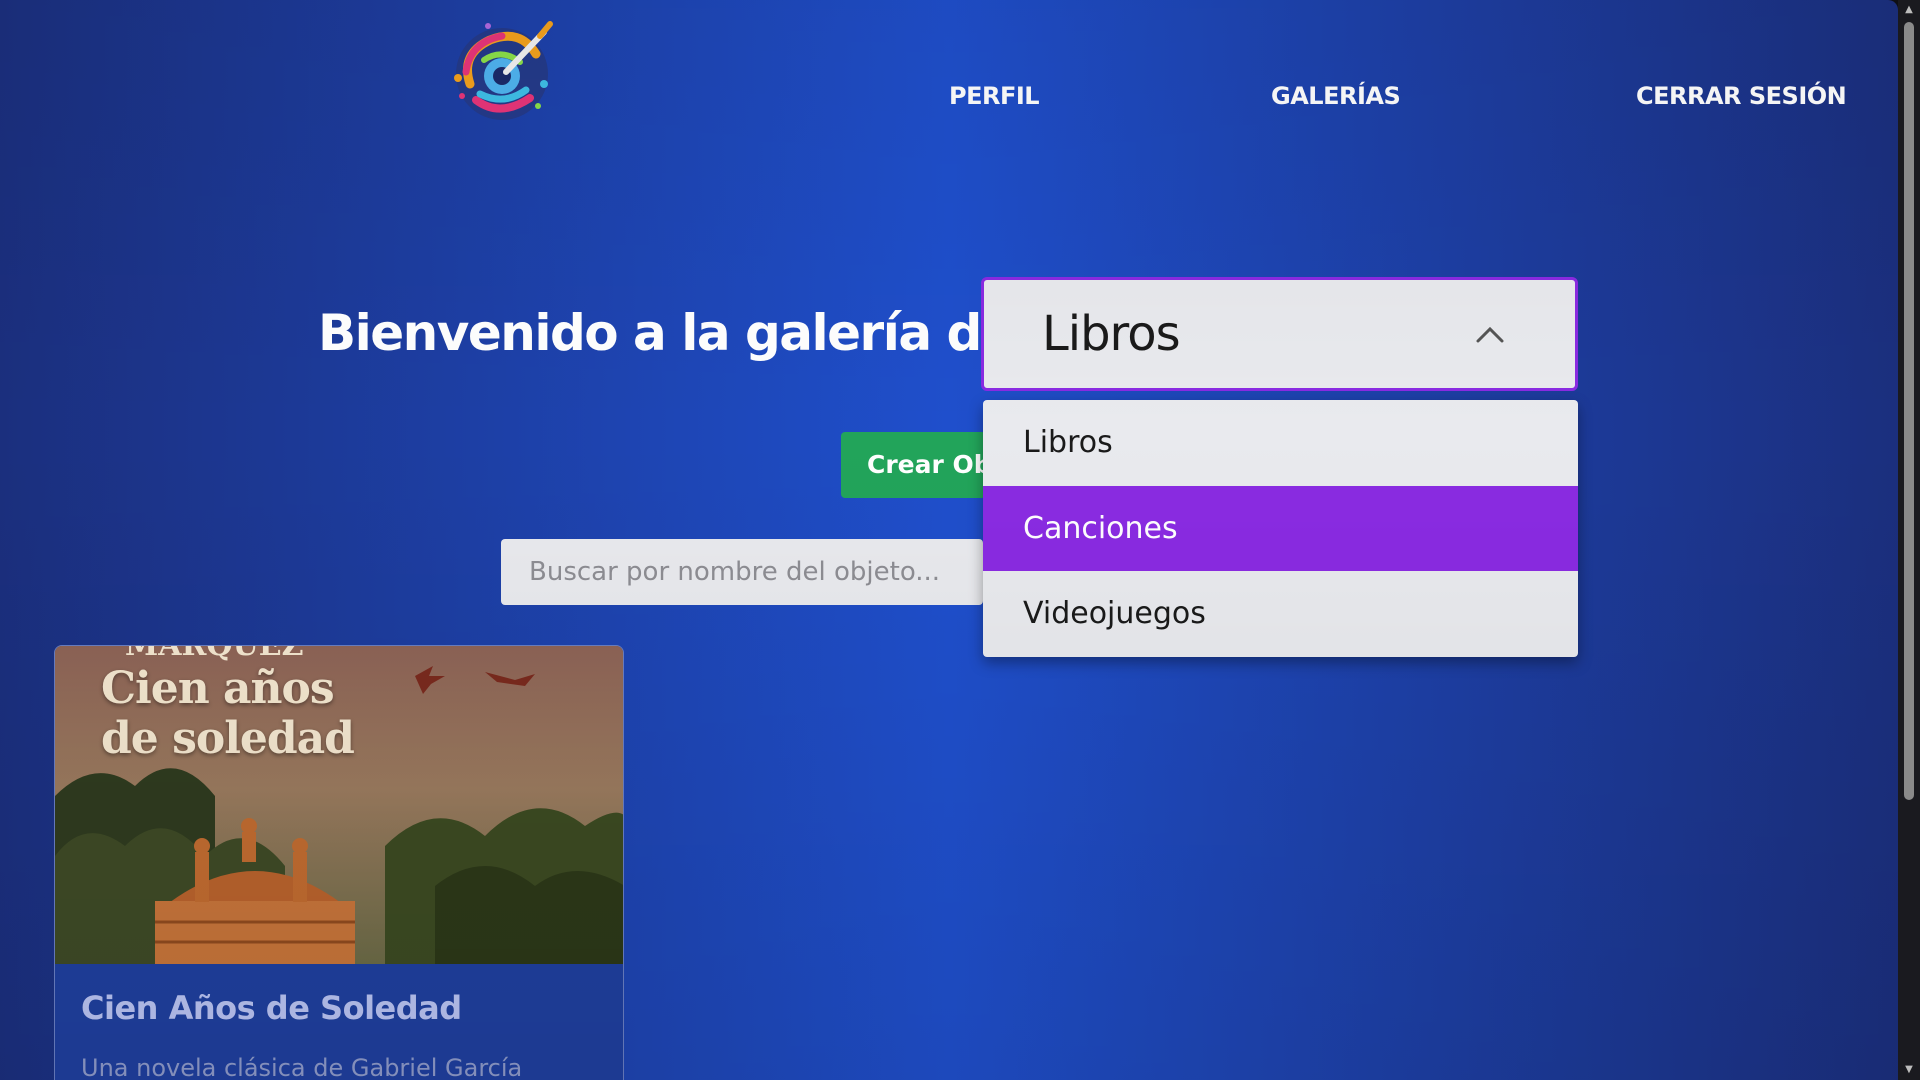  I want to click on nav-link-perfil: PERFIL, so click(994, 96).